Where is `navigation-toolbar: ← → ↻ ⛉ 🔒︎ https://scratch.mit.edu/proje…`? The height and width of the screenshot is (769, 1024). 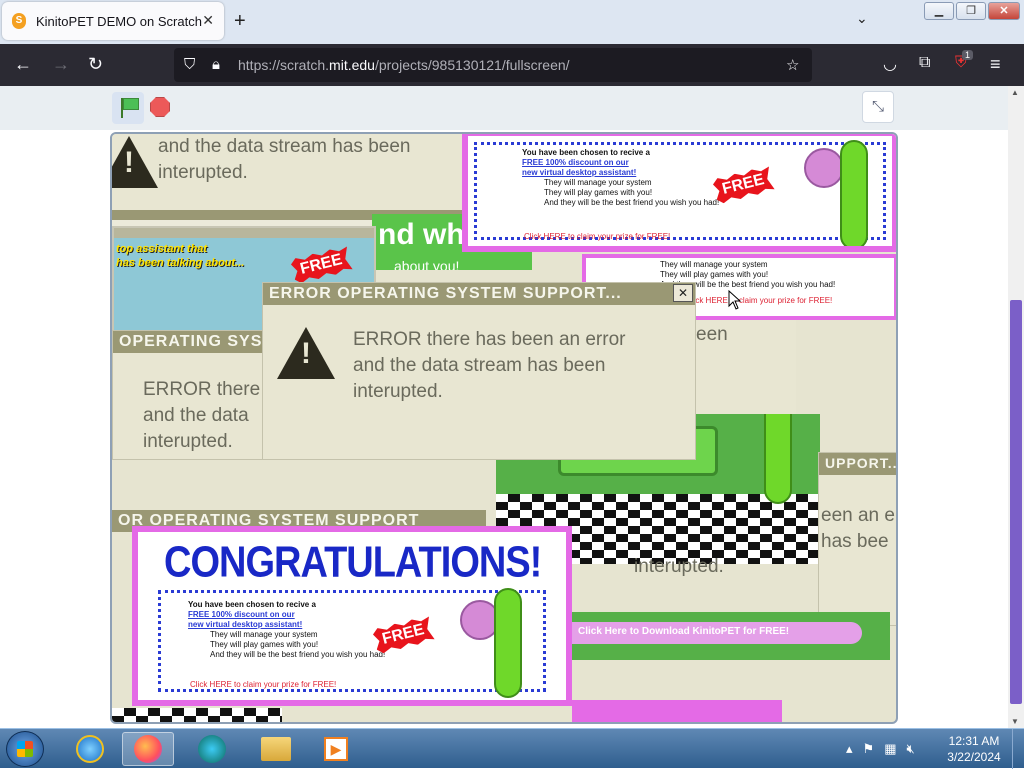
navigation-toolbar: ← → ↻ ⛉ 🔒︎ https://scratch.mit.edu/proje… is located at coordinates (512, 65).